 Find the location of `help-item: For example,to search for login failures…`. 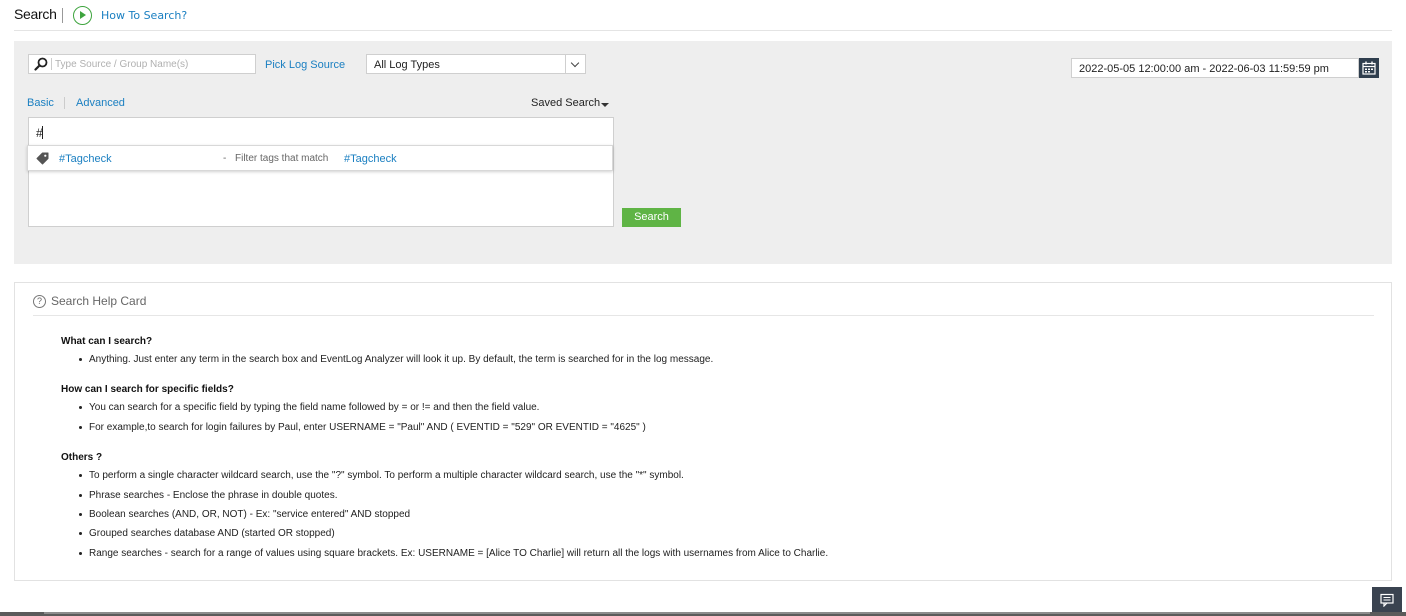

help-item: For example,to search for login failures… is located at coordinates (720, 429).